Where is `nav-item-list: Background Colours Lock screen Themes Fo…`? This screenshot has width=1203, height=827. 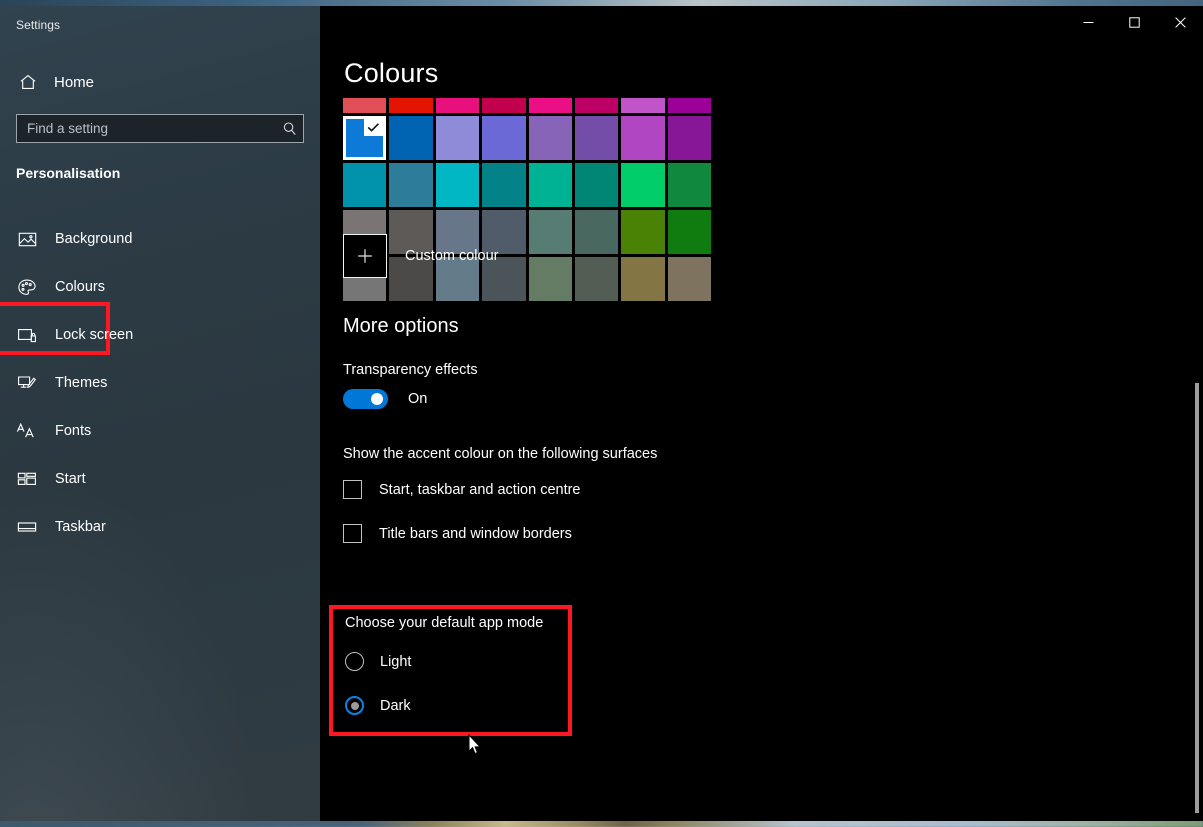
nav-item-list: Background Colours Lock screen Themes Fo… is located at coordinates (160, 383).